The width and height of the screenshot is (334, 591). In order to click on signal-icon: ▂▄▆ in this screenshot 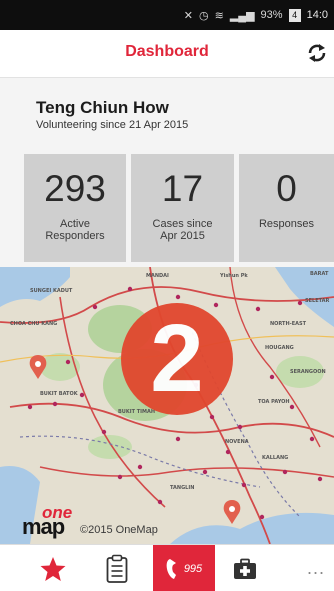, I will do `click(242, 15)`.